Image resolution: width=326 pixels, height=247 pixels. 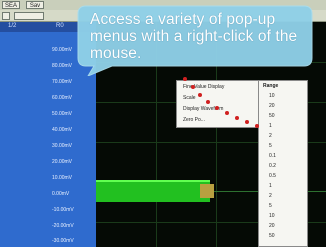 I want to click on toolbar-button-2: Sav, so click(x=35, y=5).